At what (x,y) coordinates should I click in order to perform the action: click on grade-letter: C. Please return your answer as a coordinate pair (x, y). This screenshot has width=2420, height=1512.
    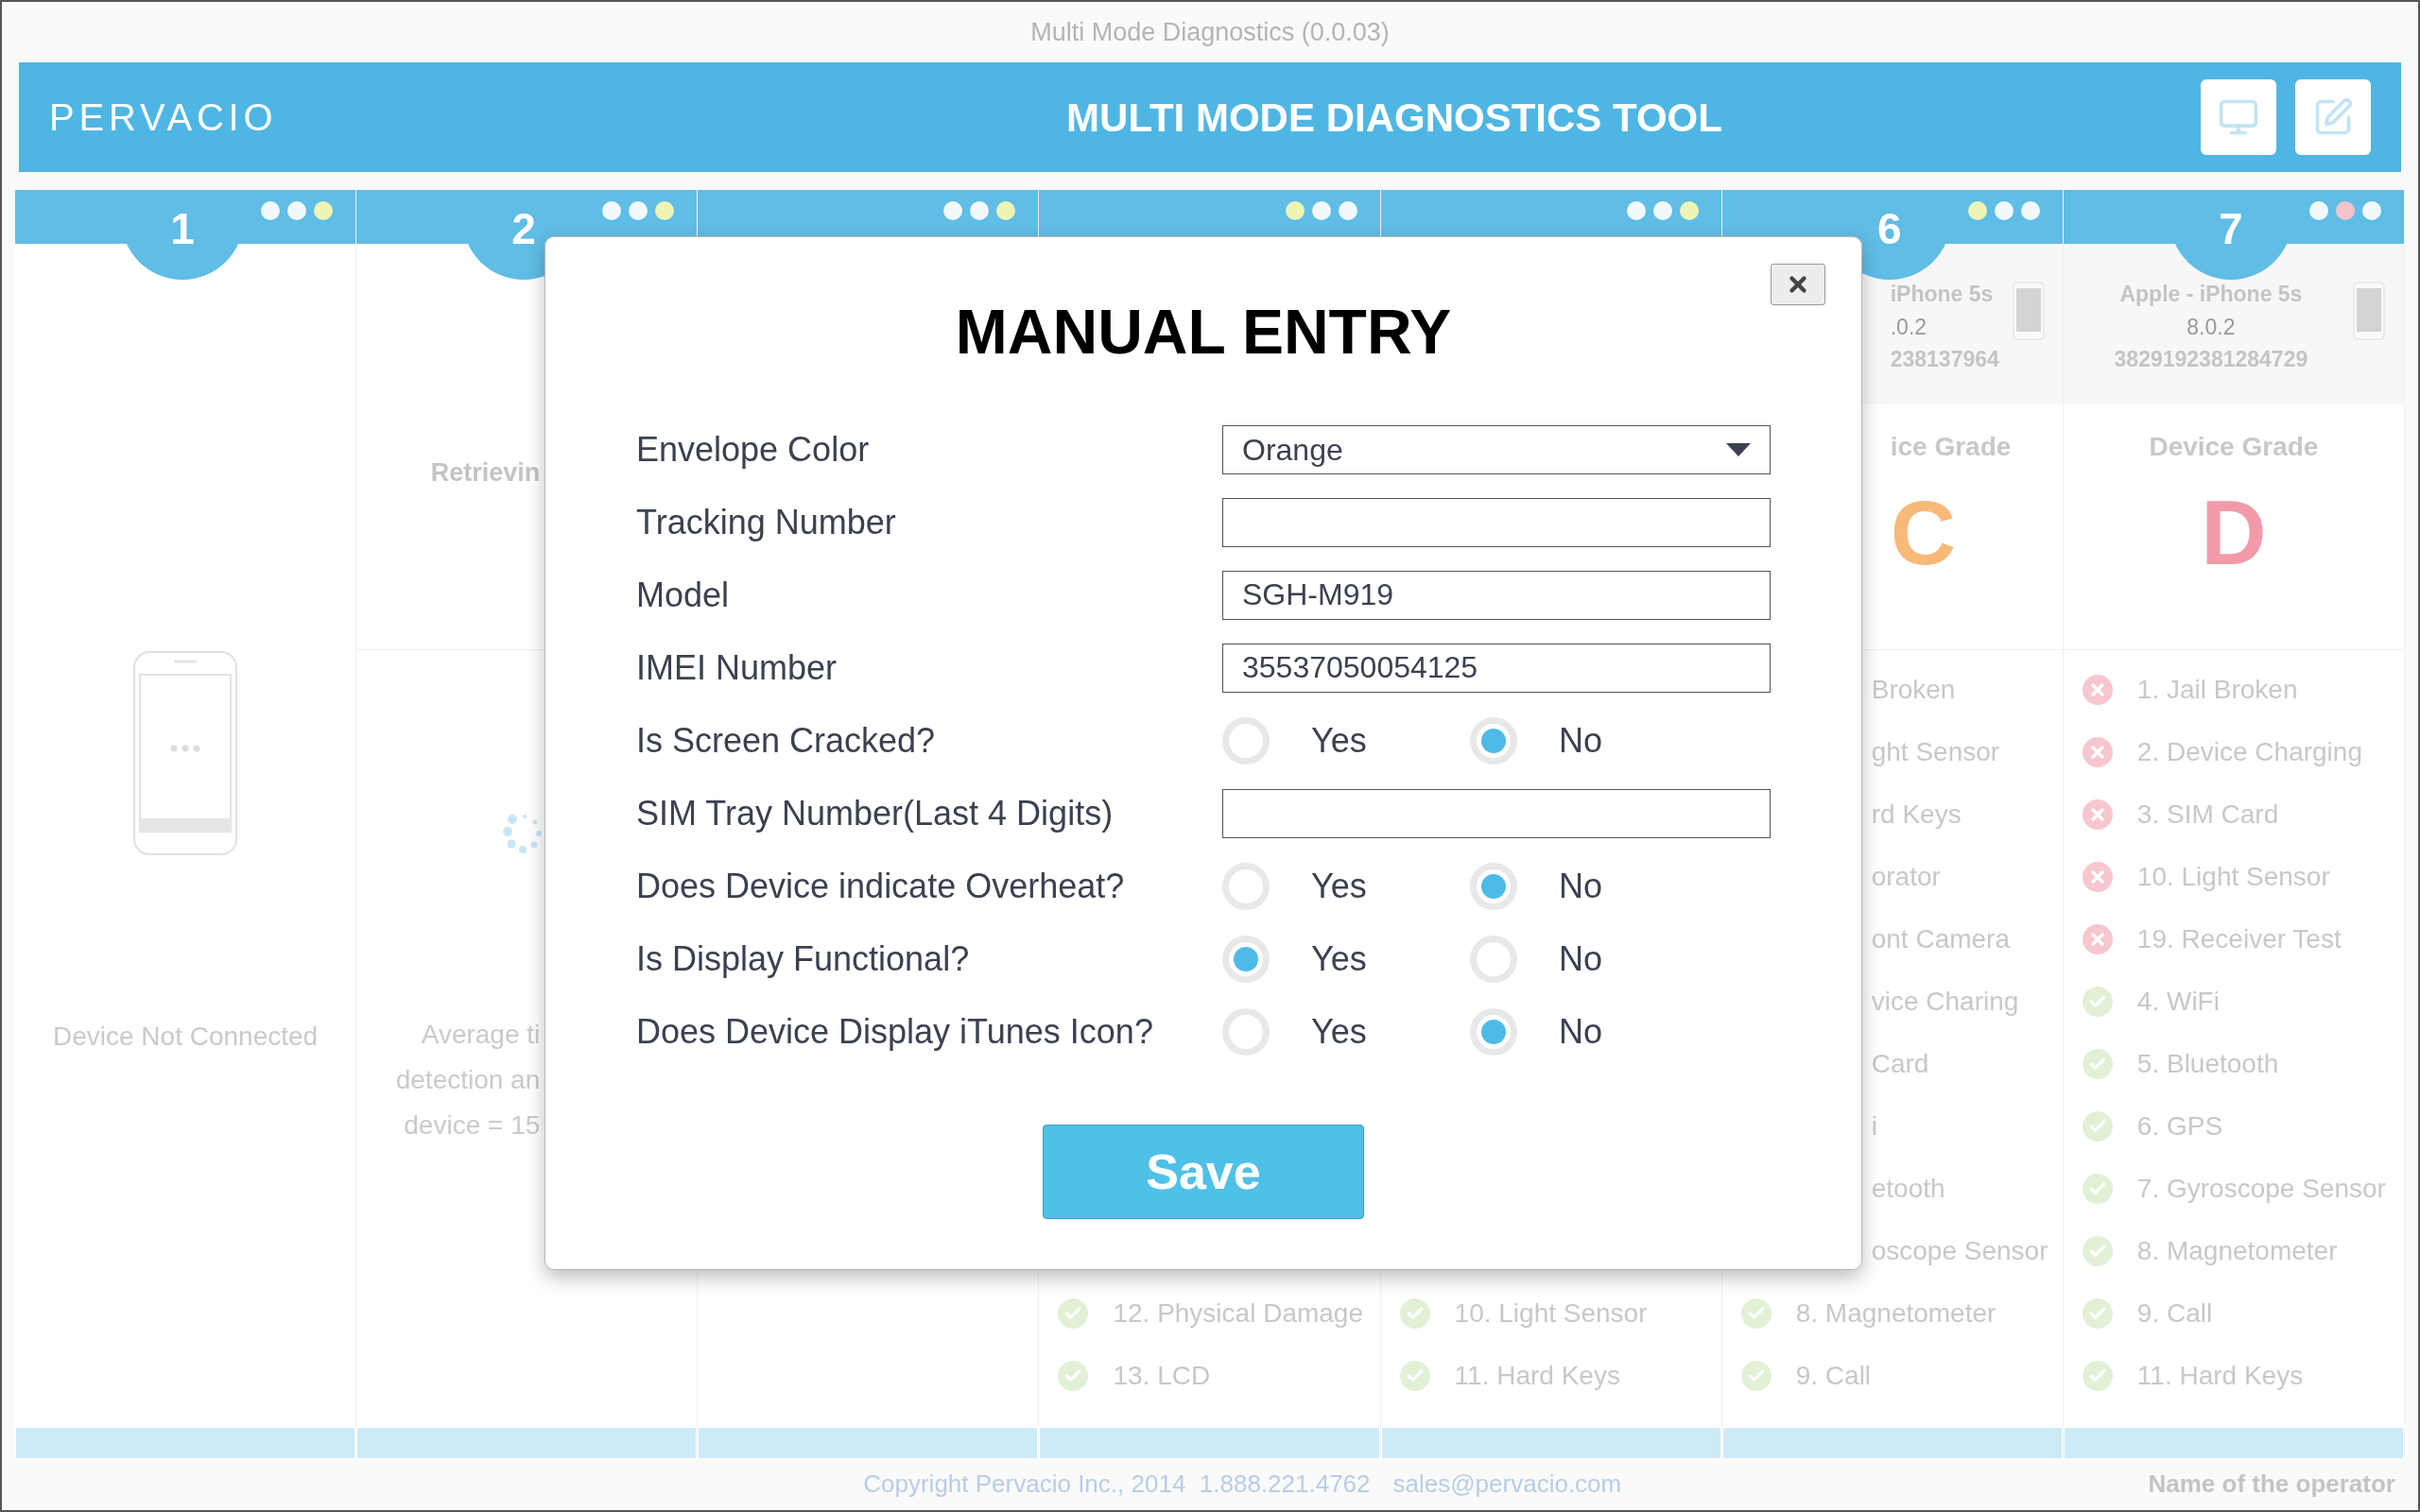
    Looking at the image, I should click on (1923, 533).